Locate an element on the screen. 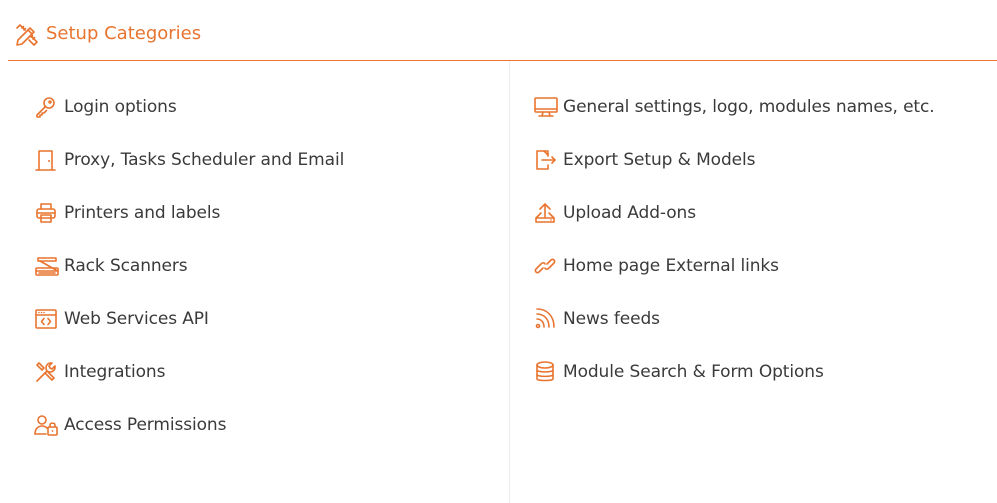 The width and height of the screenshot is (997, 503). menu-item-export-setup-models: Export Setup & Models is located at coordinates (734, 159).